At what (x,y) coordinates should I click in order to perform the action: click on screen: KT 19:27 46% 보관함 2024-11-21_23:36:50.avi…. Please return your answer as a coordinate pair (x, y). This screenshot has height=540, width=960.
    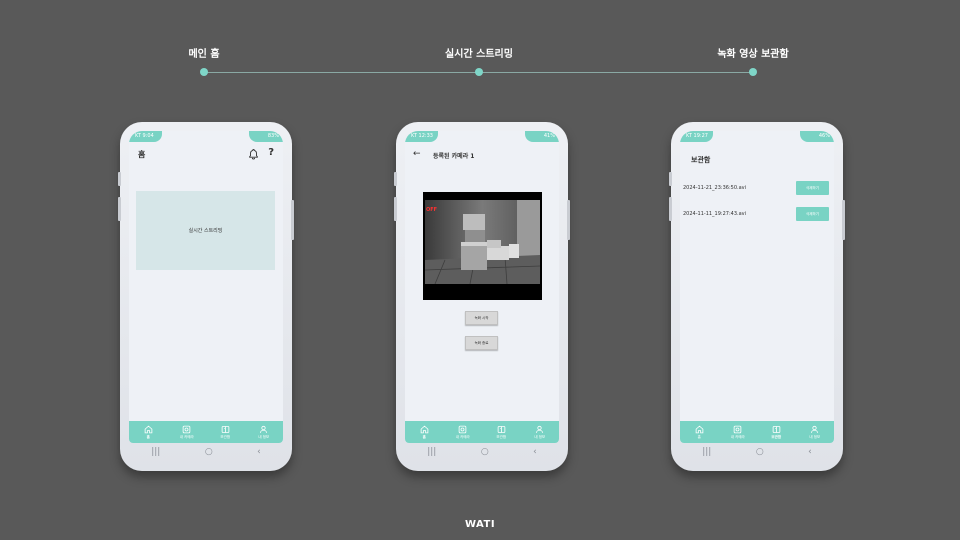
    Looking at the image, I should click on (757, 287).